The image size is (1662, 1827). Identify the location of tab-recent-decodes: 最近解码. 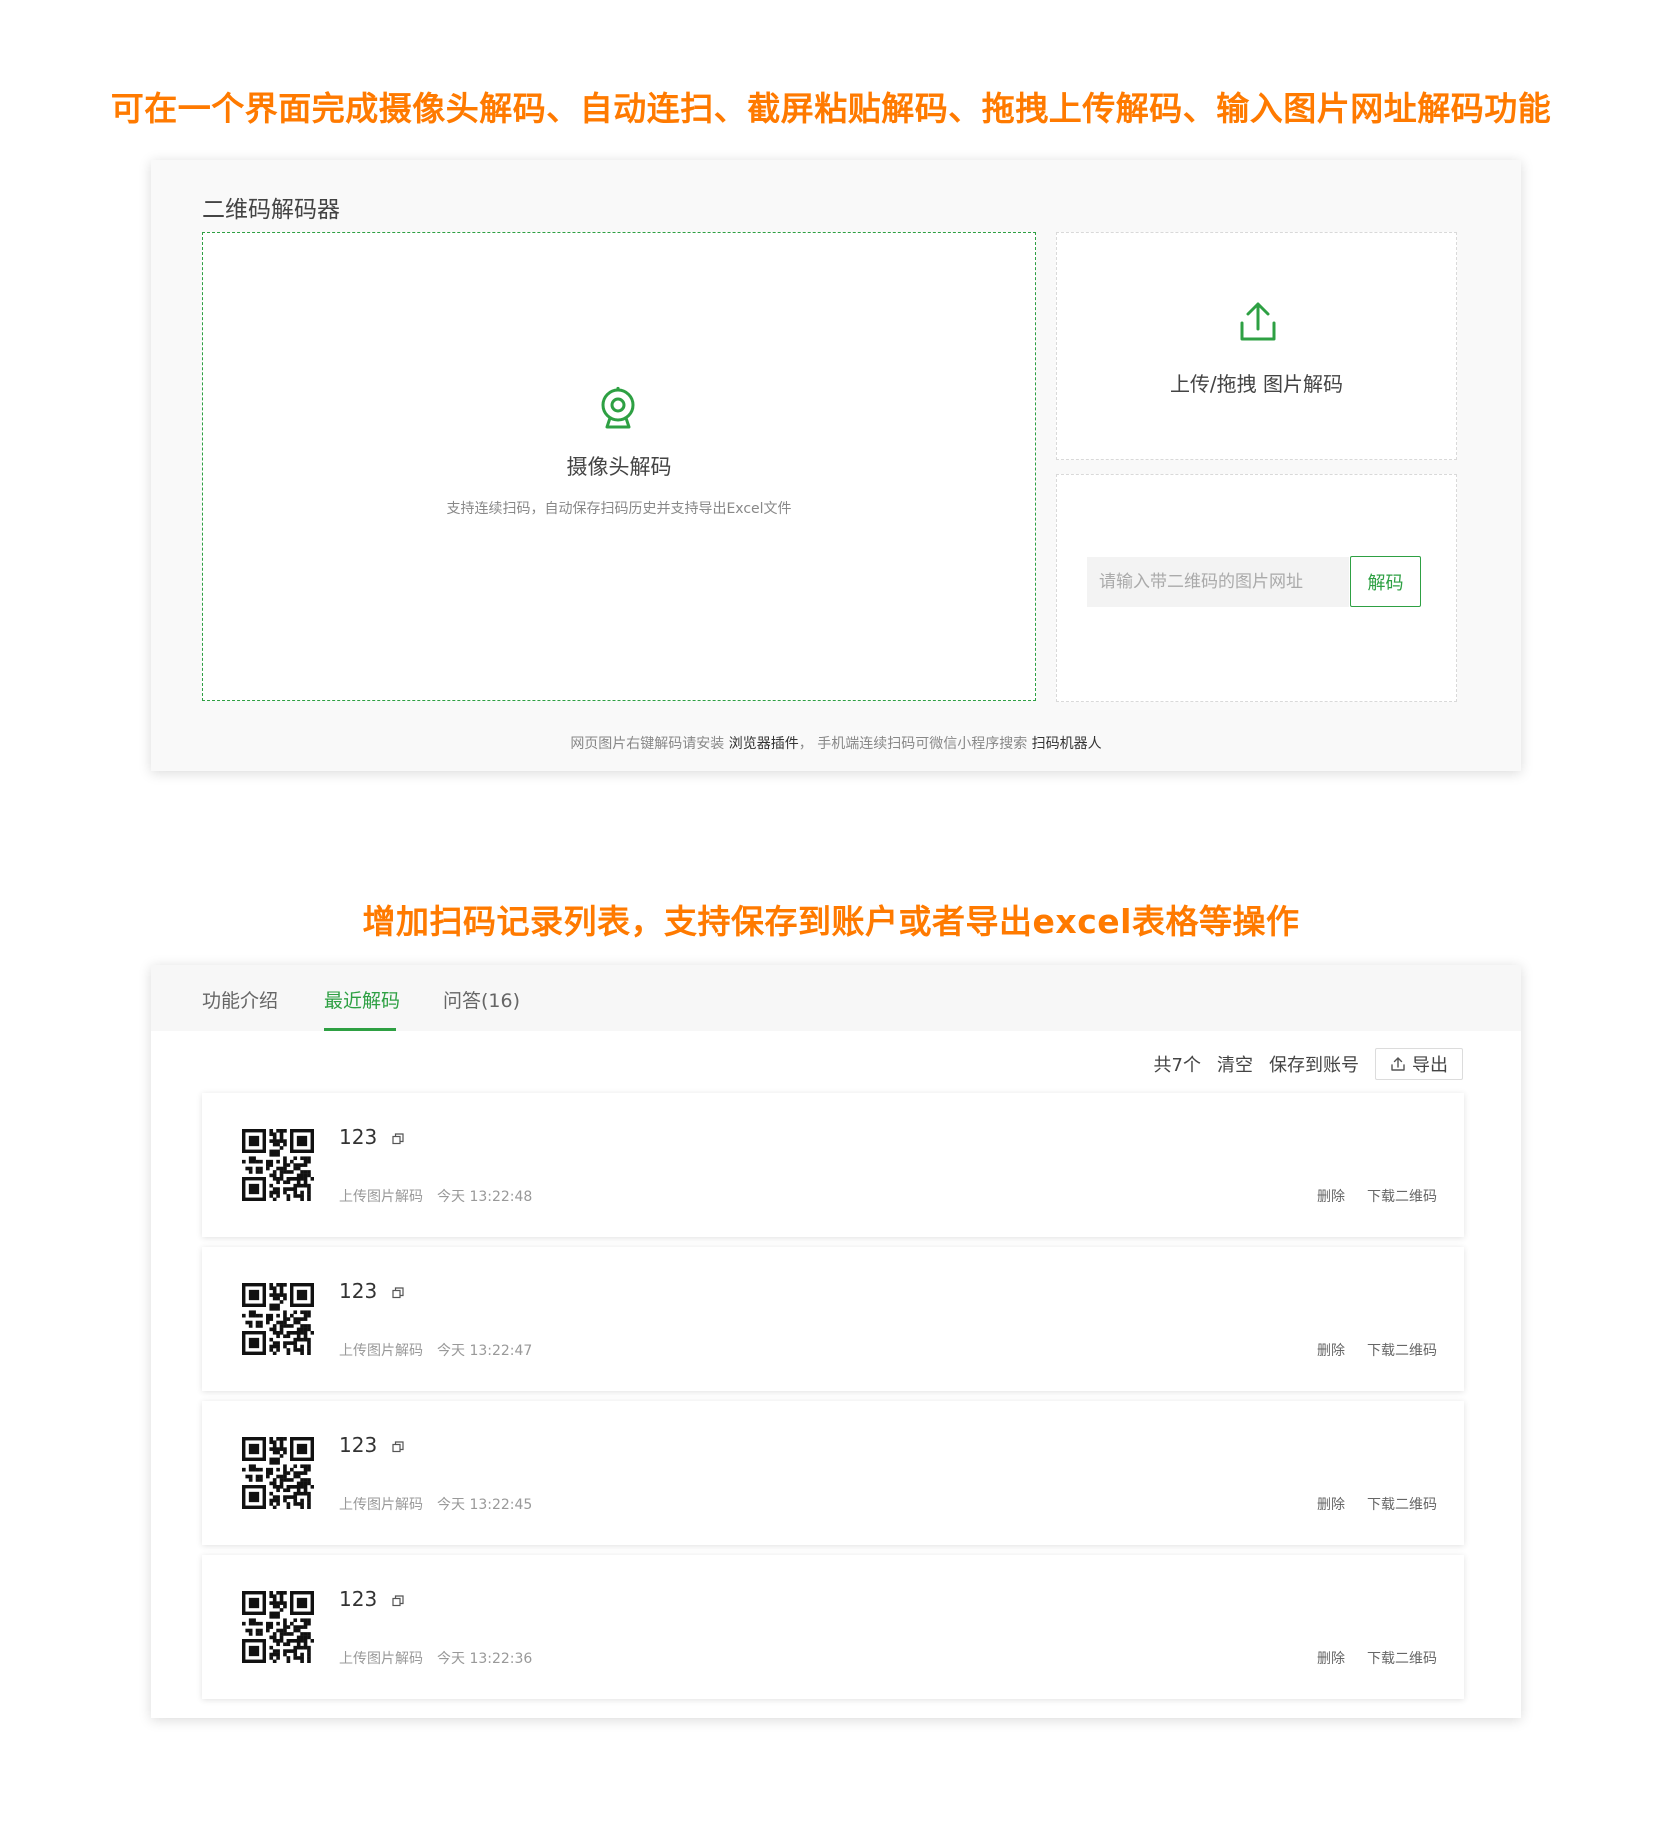
(362, 999).